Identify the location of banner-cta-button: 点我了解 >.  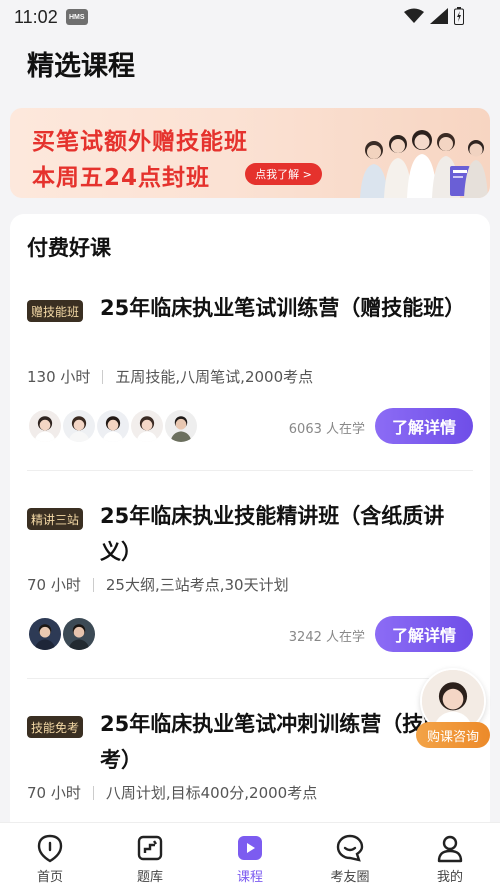
(283, 174).